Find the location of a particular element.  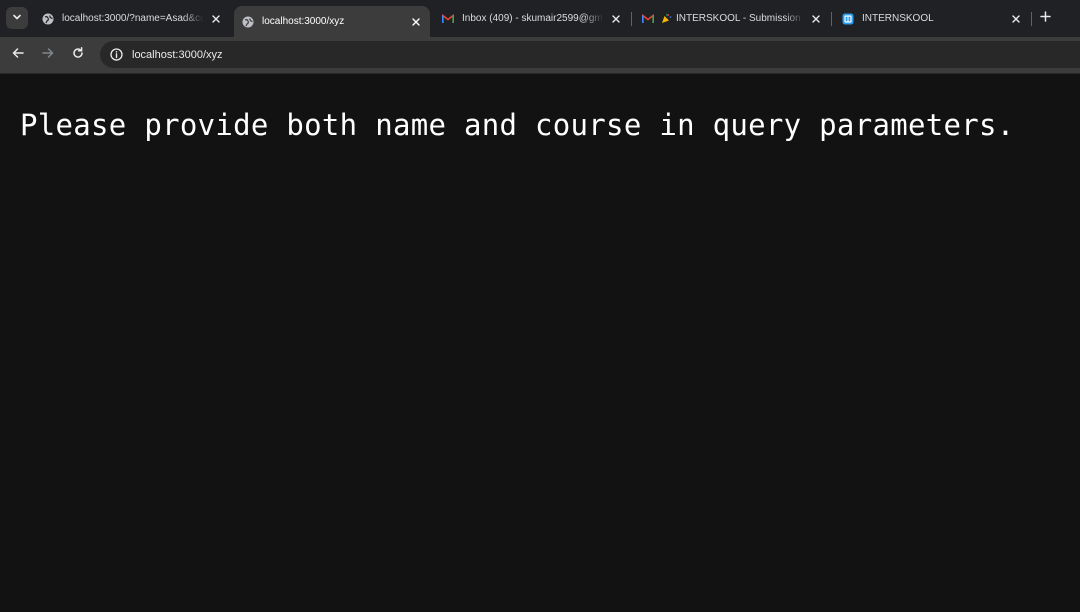

tab-title: INTERNSKOOL is located at coordinates (898, 18).